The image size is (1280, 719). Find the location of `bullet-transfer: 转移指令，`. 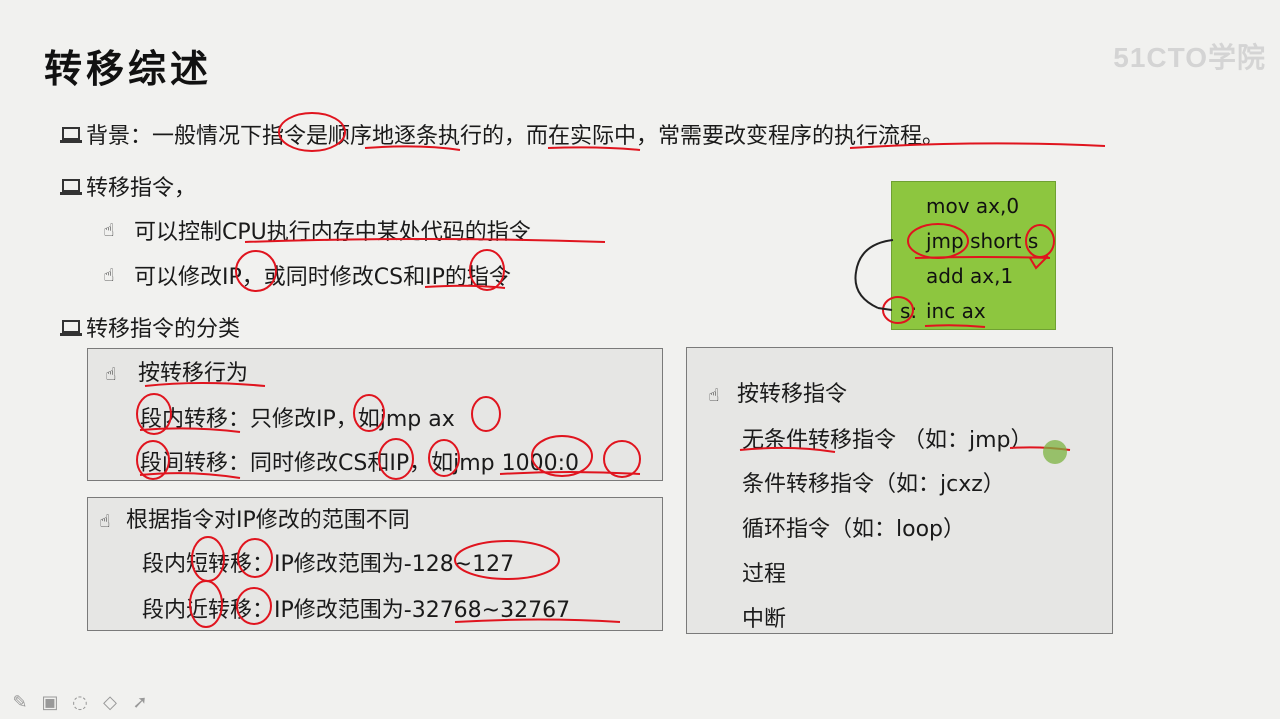

bullet-transfer: 转移指令， is located at coordinates (128, 186).